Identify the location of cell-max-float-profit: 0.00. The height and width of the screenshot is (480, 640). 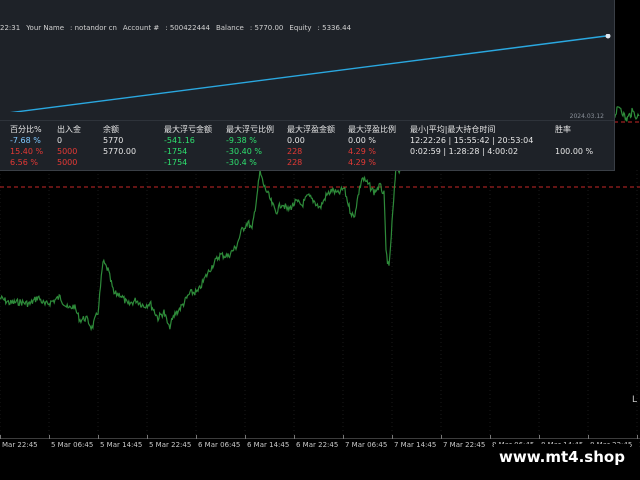
(296, 140).